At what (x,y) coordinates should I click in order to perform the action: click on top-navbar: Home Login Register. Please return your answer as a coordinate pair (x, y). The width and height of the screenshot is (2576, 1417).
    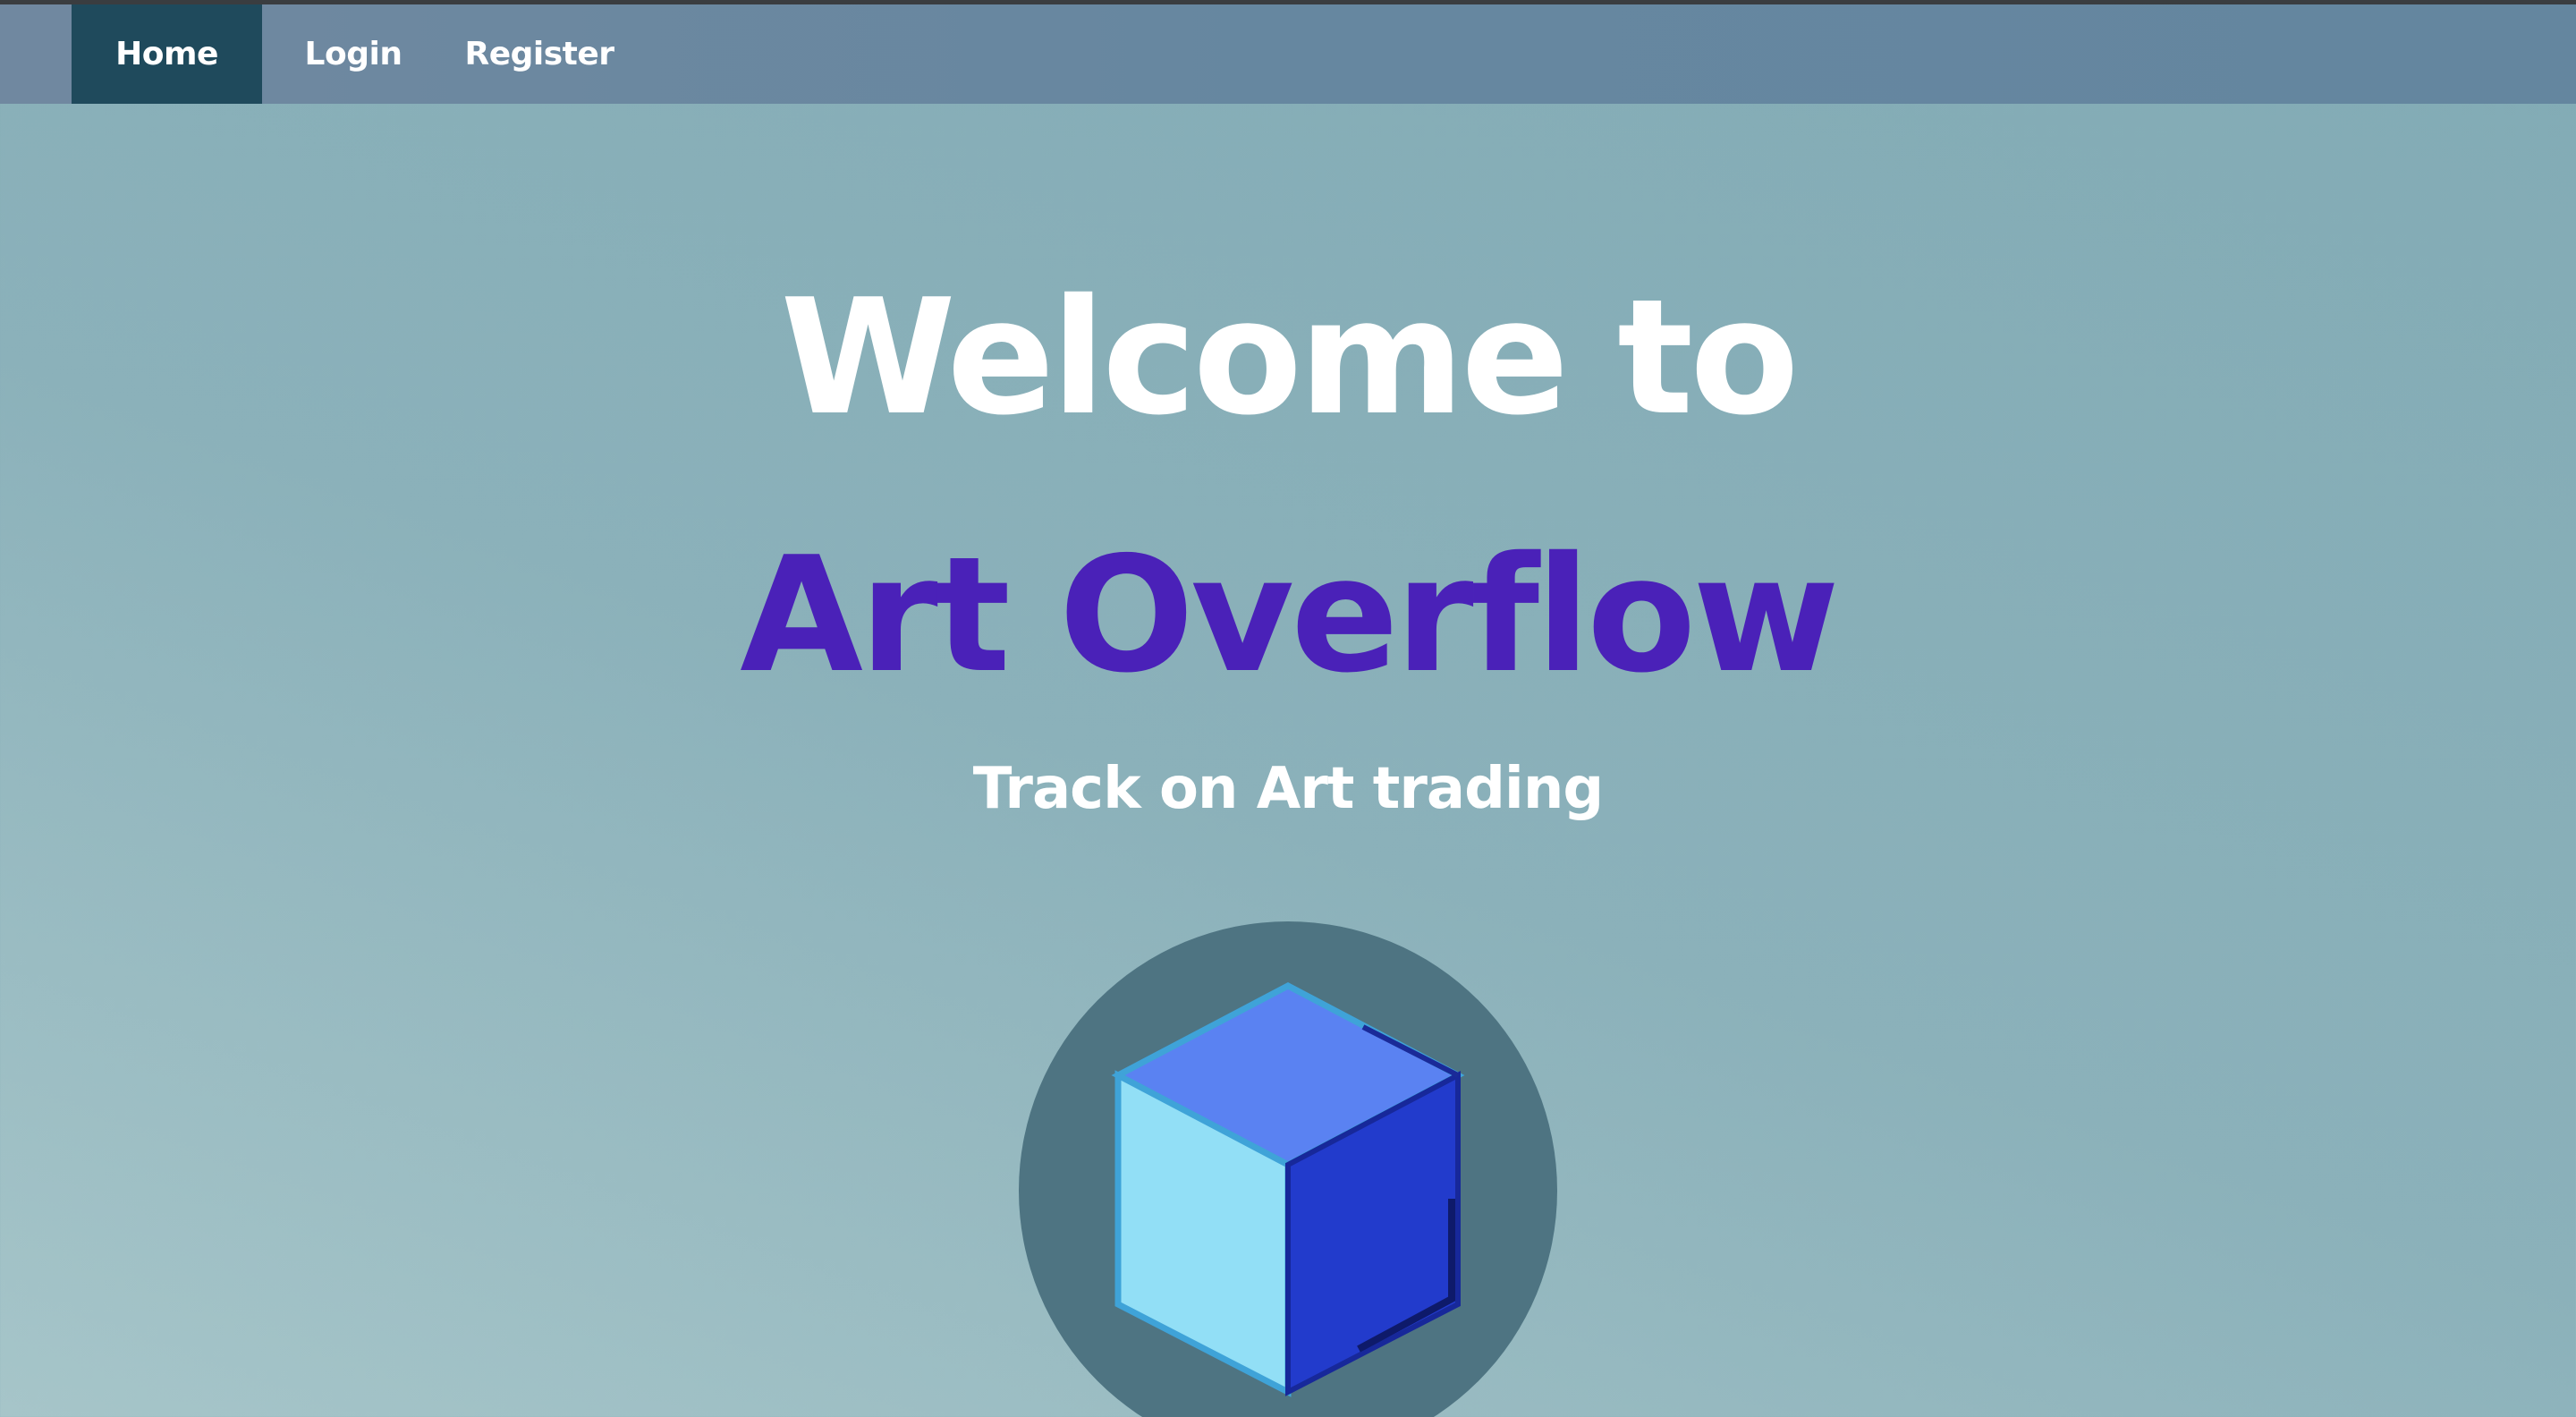
    Looking at the image, I should click on (1288, 54).